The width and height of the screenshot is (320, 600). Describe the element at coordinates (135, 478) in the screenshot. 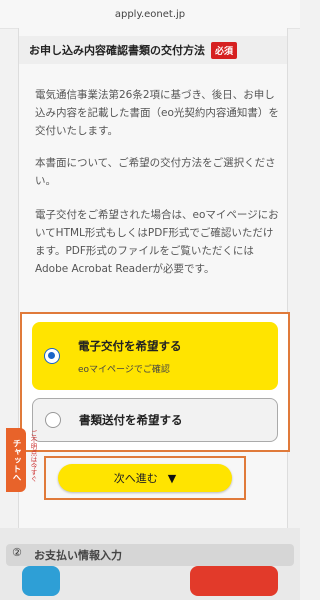

I see `next-button-label: 次へ進む` at that location.